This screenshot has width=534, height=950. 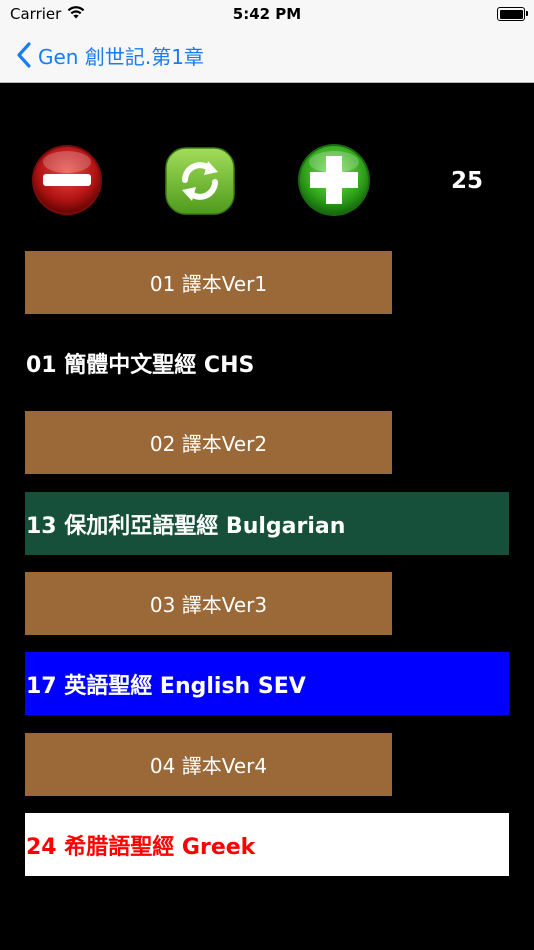 What do you see at coordinates (267, 55) in the screenshot?
I see `navigation-bar: Gen 創世記.第1章` at bounding box center [267, 55].